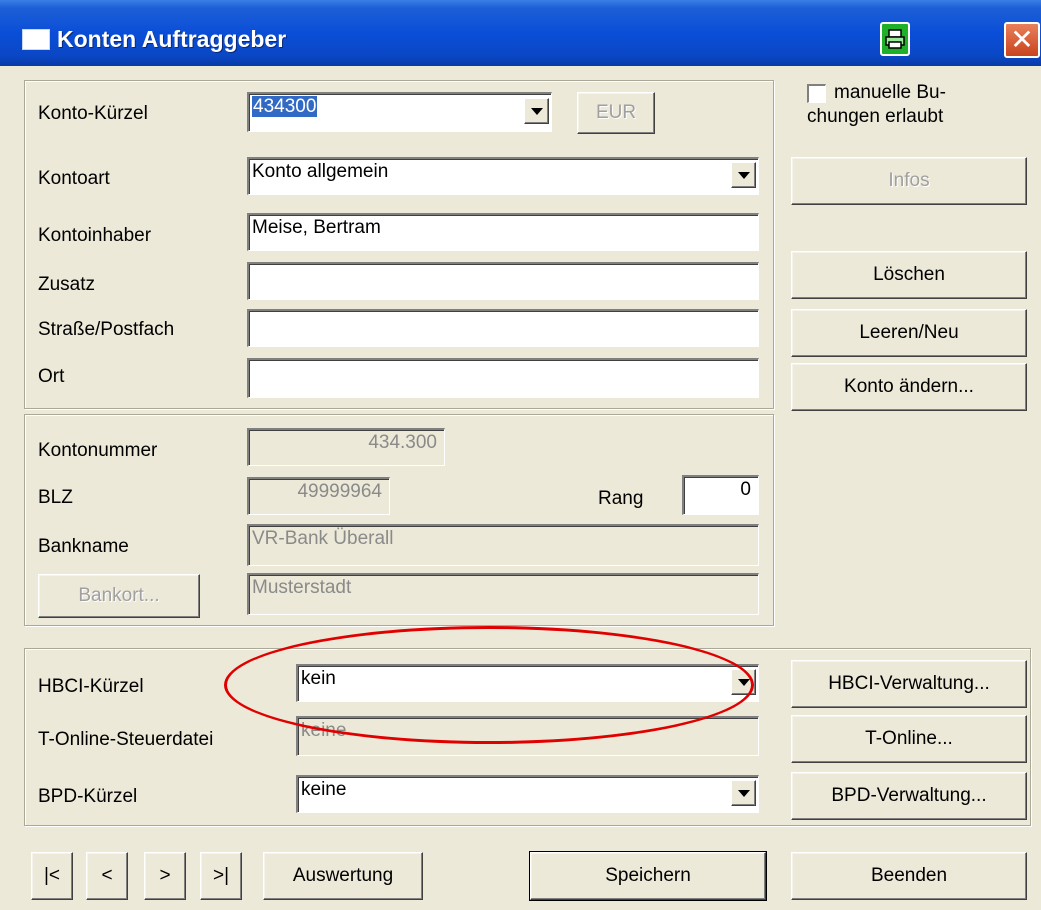 The width and height of the screenshot is (1041, 910). Describe the element at coordinates (503, 281) in the screenshot. I see `zusatz-input` at that location.